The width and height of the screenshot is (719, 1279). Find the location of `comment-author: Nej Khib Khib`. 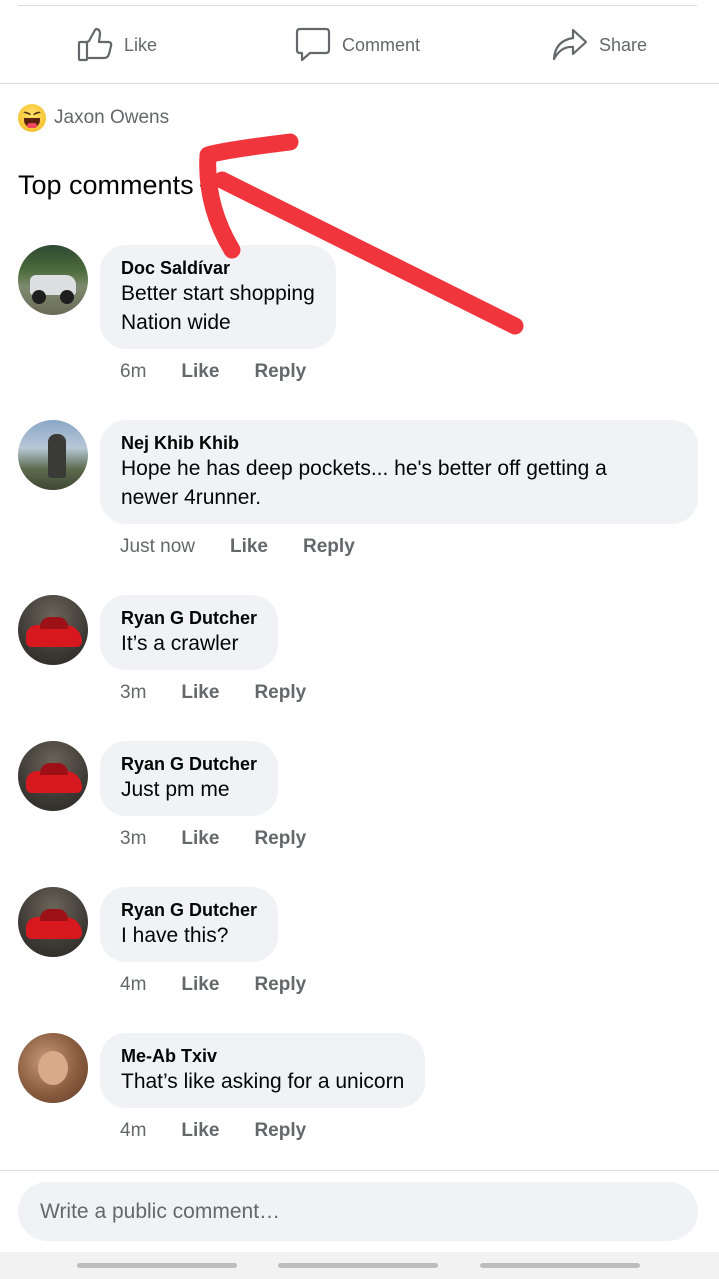

comment-author: Nej Khib Khib is located at coordinates (399, 443).